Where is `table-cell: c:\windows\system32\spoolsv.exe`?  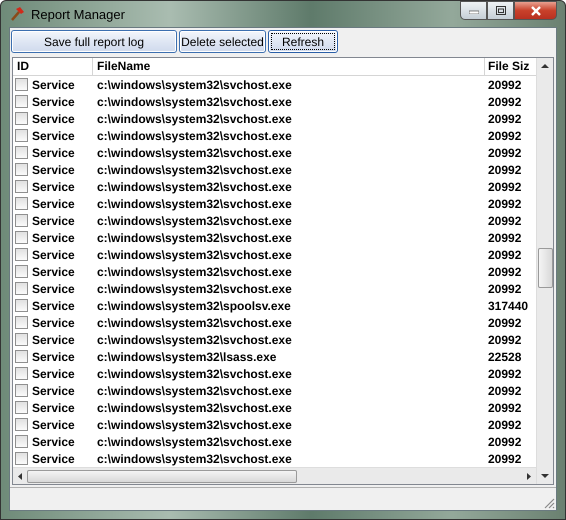 table-cell: c:\windows\system32\spoolsv.exe is located at coordinates (194, 305).